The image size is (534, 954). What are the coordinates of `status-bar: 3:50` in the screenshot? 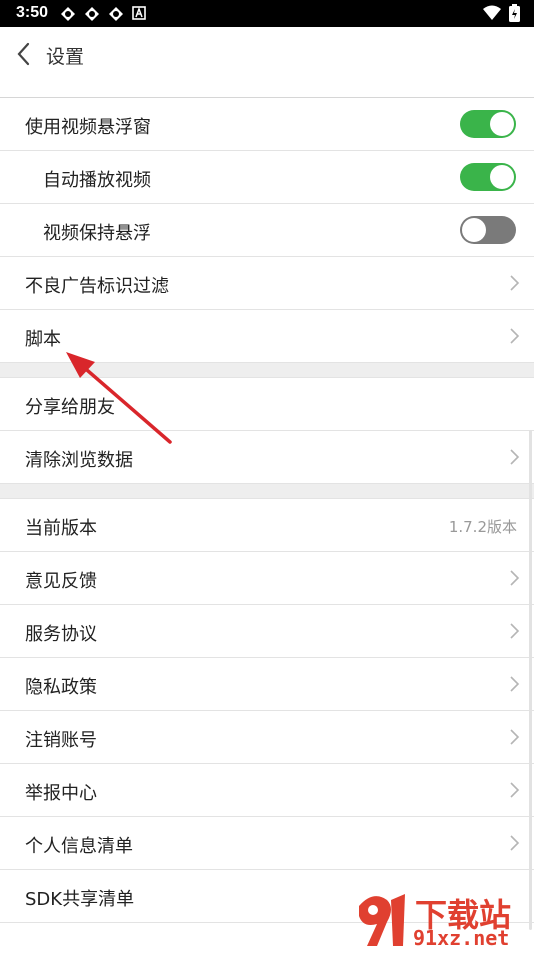 It's located at (267, 13).